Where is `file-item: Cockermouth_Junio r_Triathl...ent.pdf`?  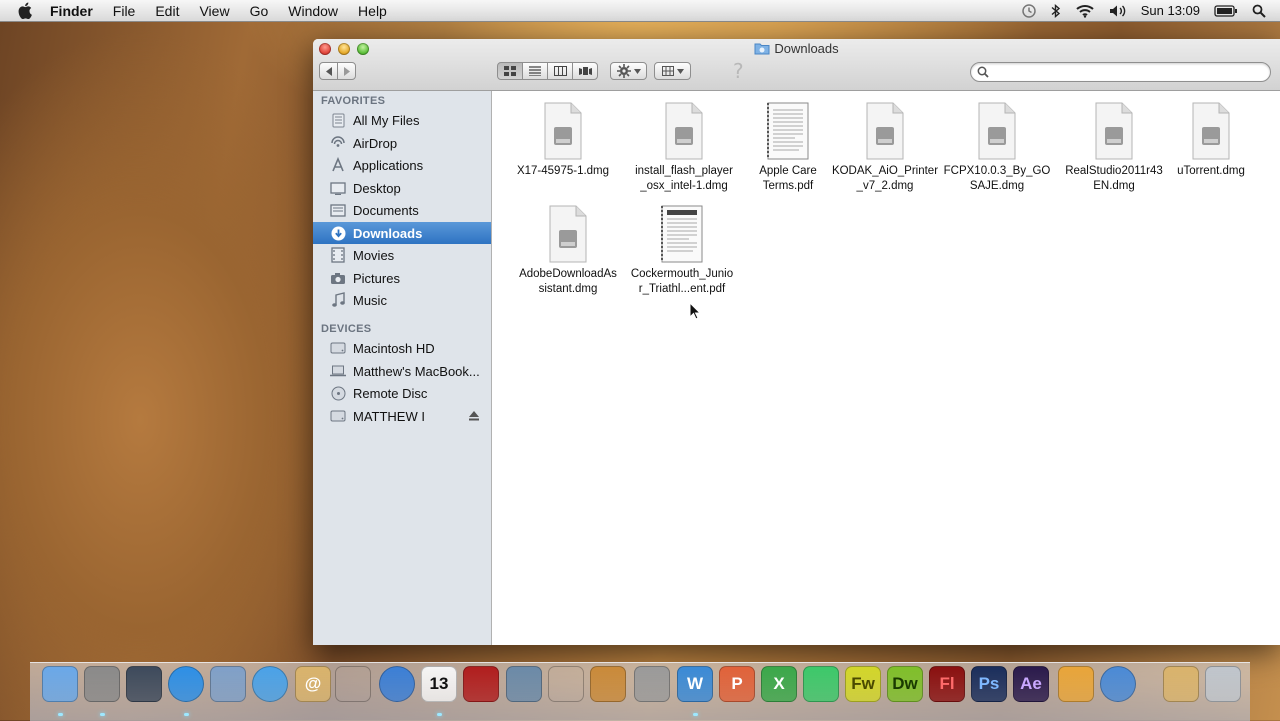 file-item: Cockermouth_Junio r_Triathl...ent.pdf is located at coordinates (682, 250).